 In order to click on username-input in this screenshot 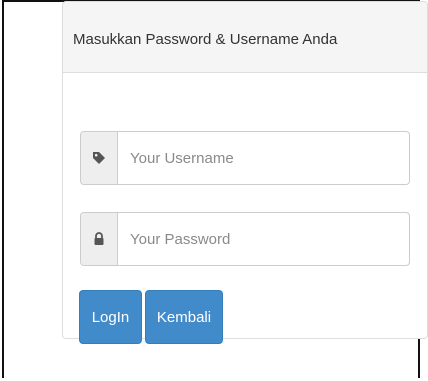, I will do `click(263, 158)`.